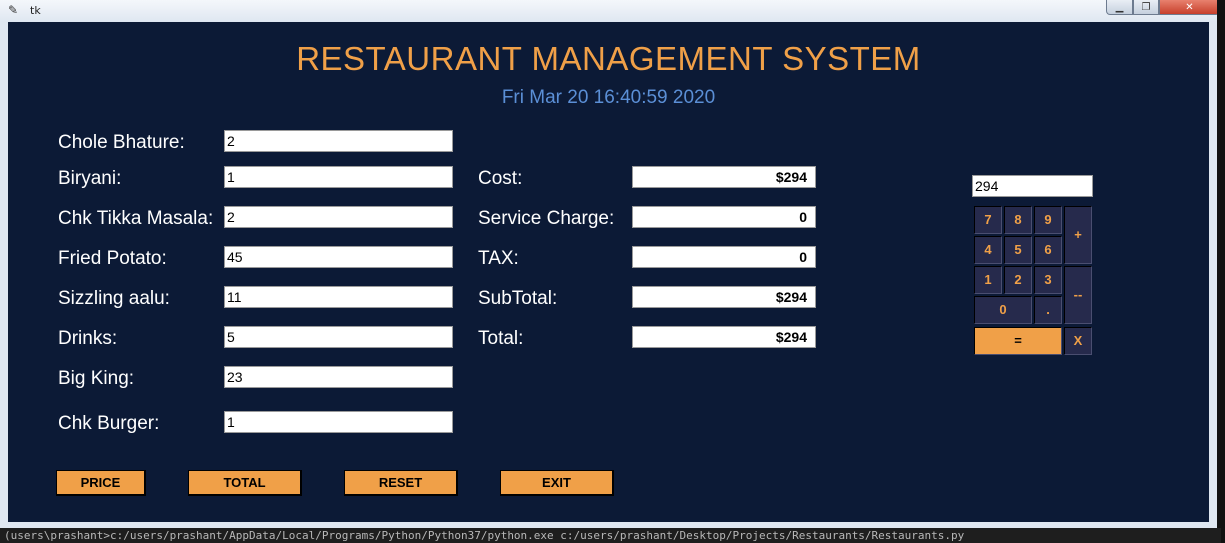 The width and height of the screenshot is (1225, 543). I want to click on label-drinks: Drinks:, so click(88, 338).